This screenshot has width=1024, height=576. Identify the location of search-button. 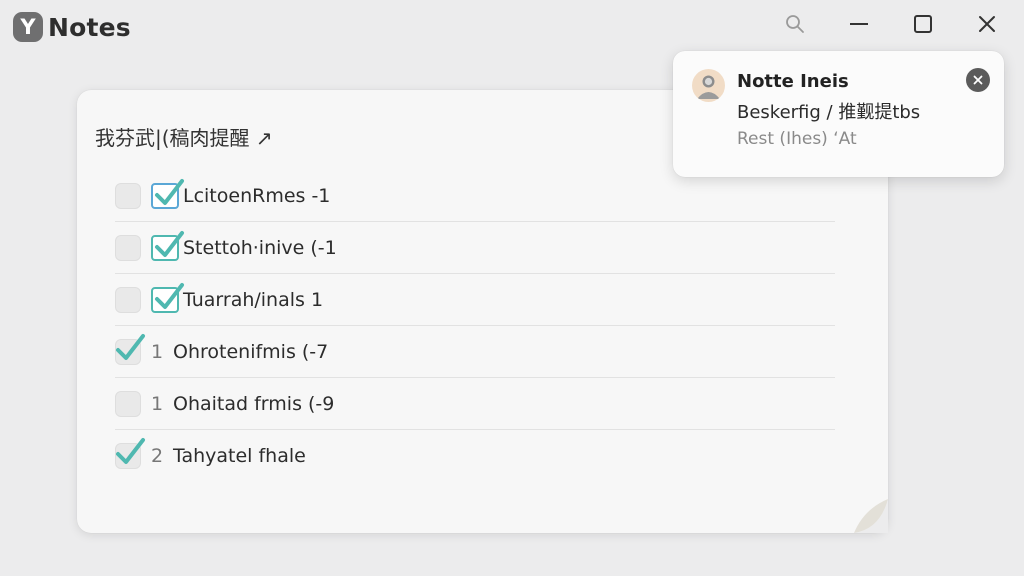
(795, 24).